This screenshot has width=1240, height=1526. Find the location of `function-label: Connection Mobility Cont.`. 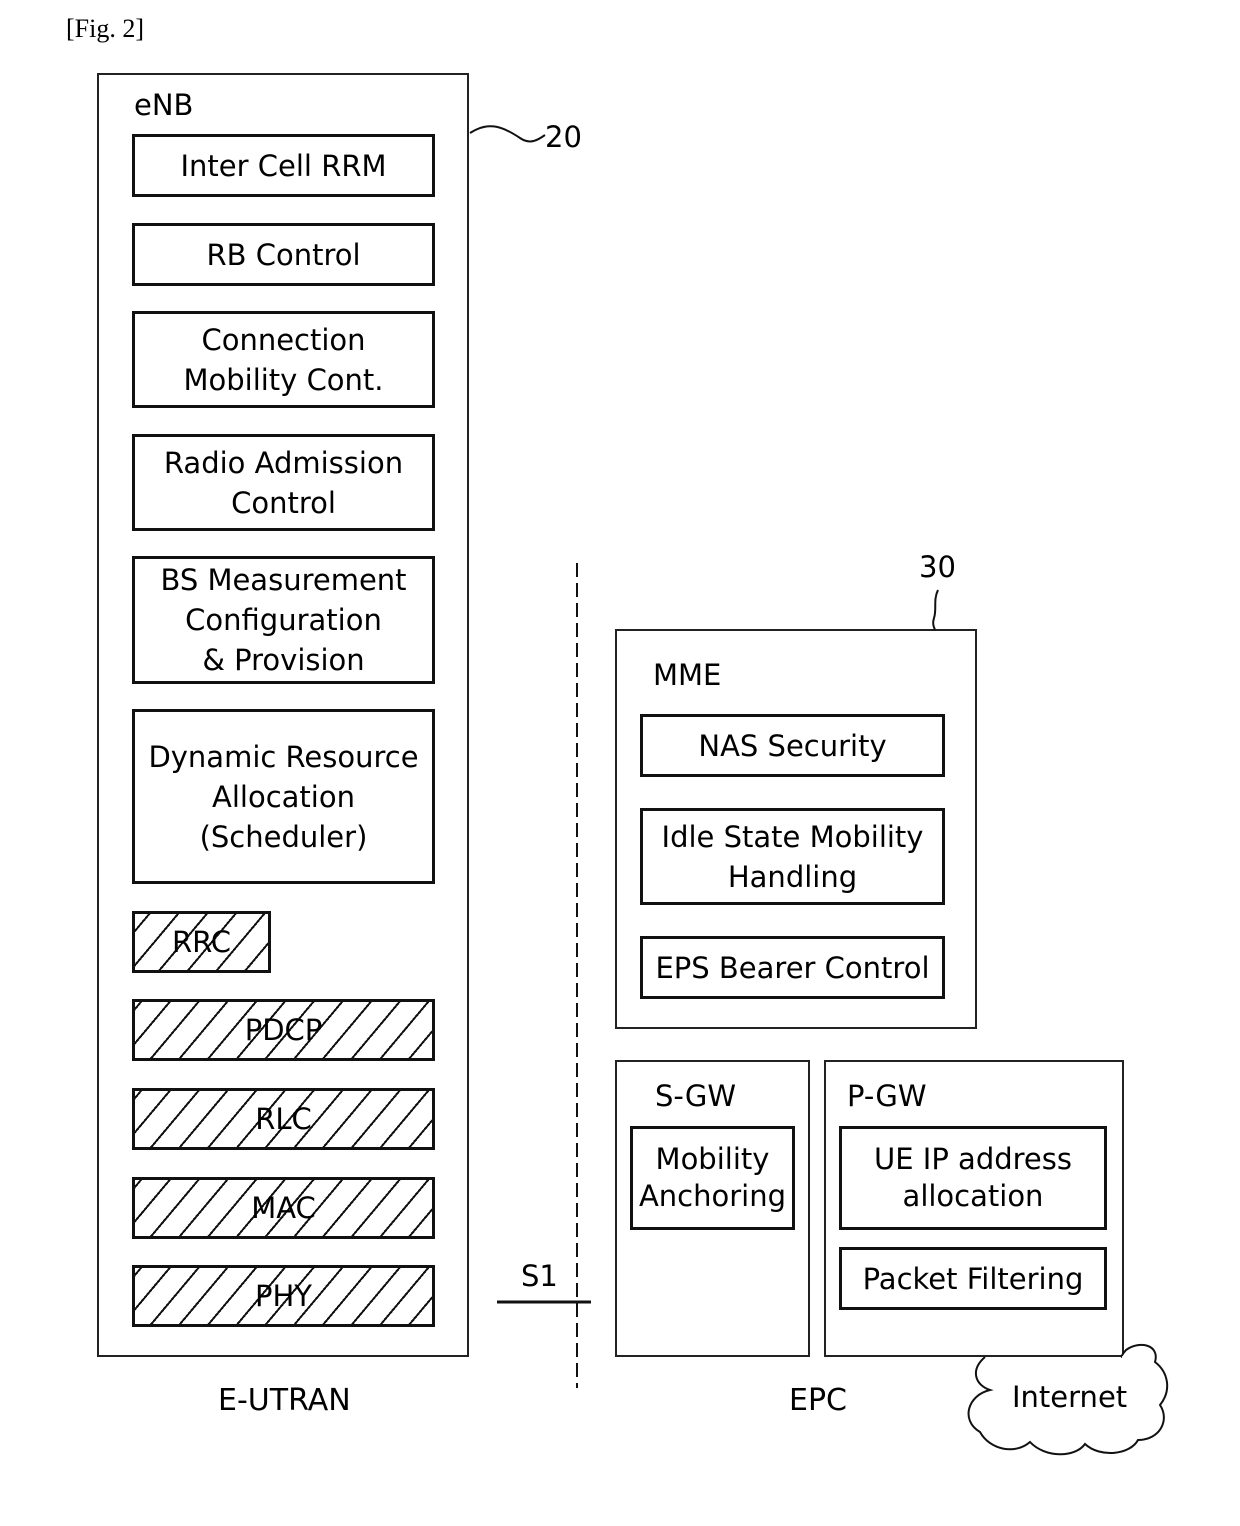

function-label: Connection Mobility Cont. is located at coordinates (283, 359).